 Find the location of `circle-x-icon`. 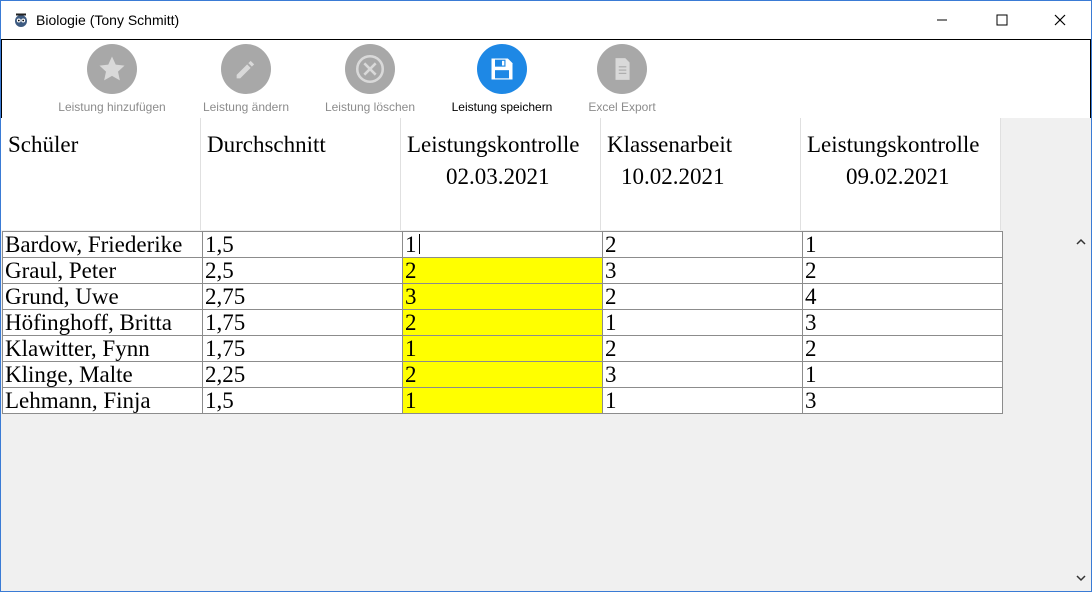

circle-x-icon is located at coordinates (370, 69).